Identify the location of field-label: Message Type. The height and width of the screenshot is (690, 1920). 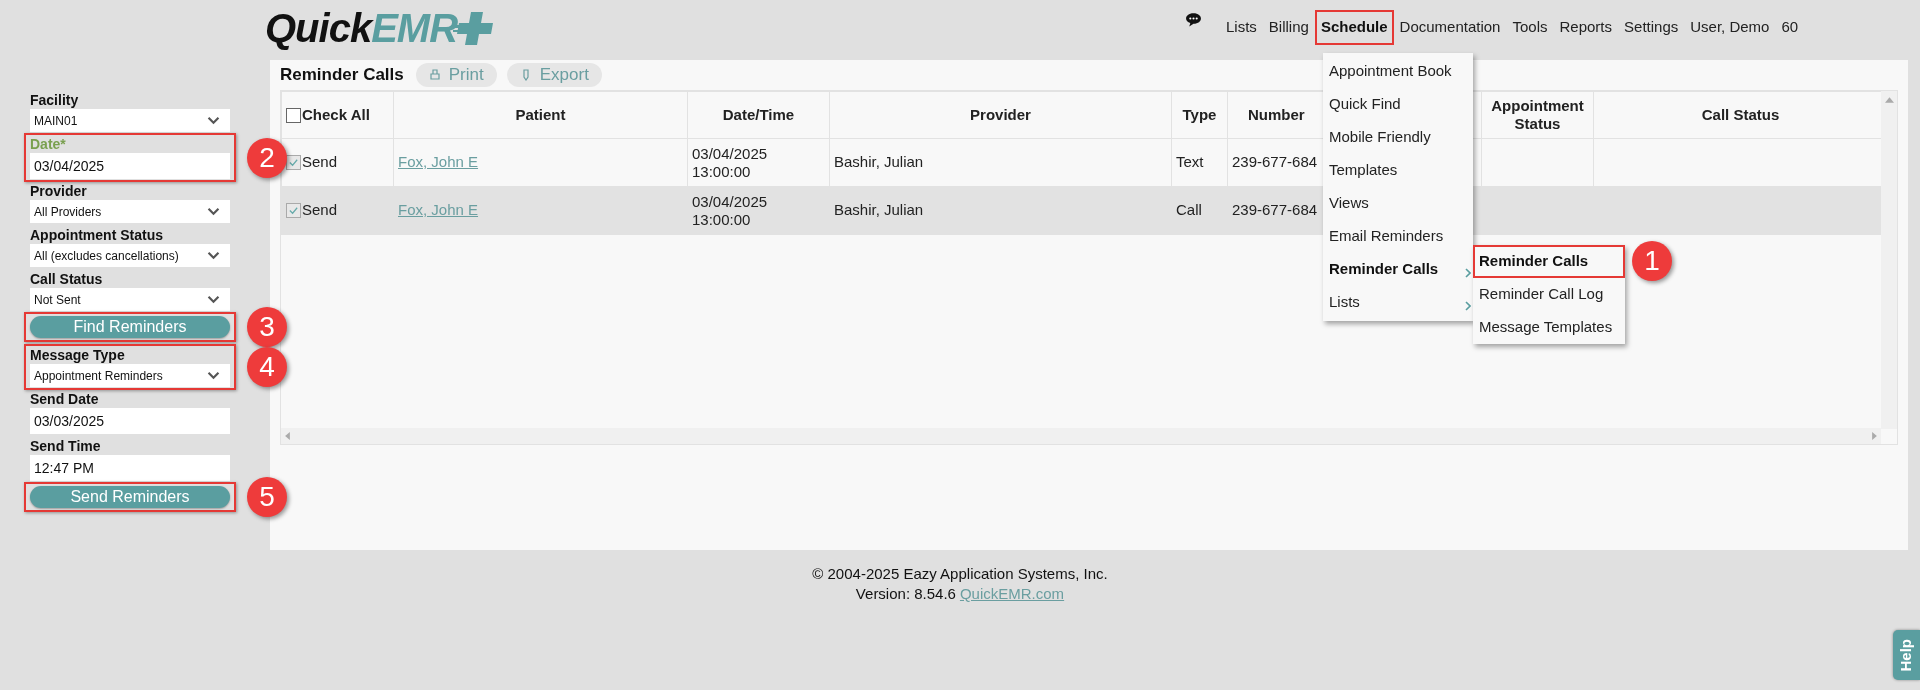
(78, 355).